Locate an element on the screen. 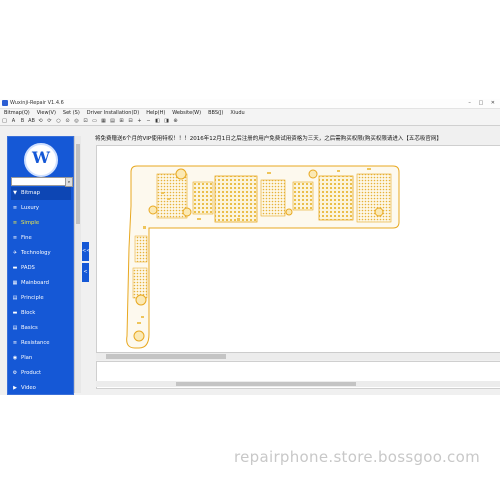 The image size is (500, 500). sidebar-item-bitmap: ▼ Bitmap is located at coordinates (41, 193).